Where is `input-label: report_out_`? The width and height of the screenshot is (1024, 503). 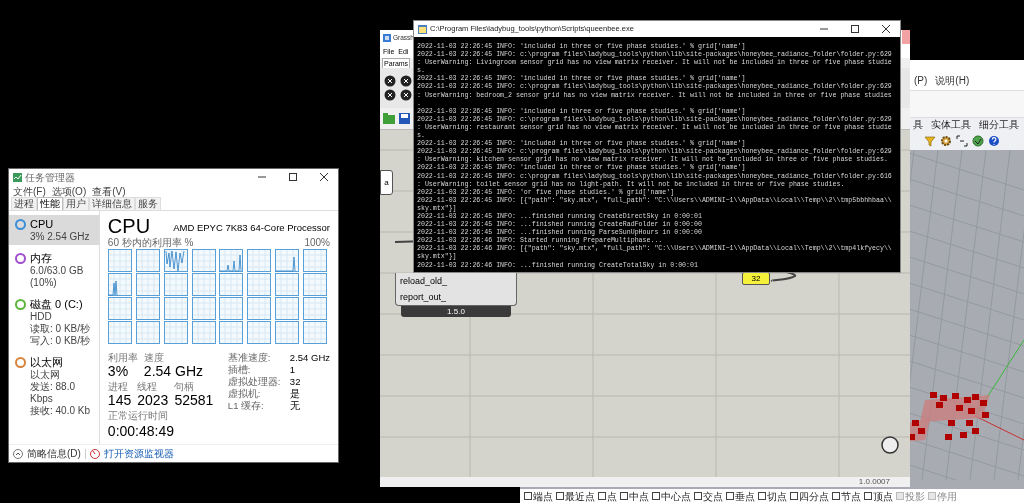 input-label: report_out_ is located at coordinates (423, 297).